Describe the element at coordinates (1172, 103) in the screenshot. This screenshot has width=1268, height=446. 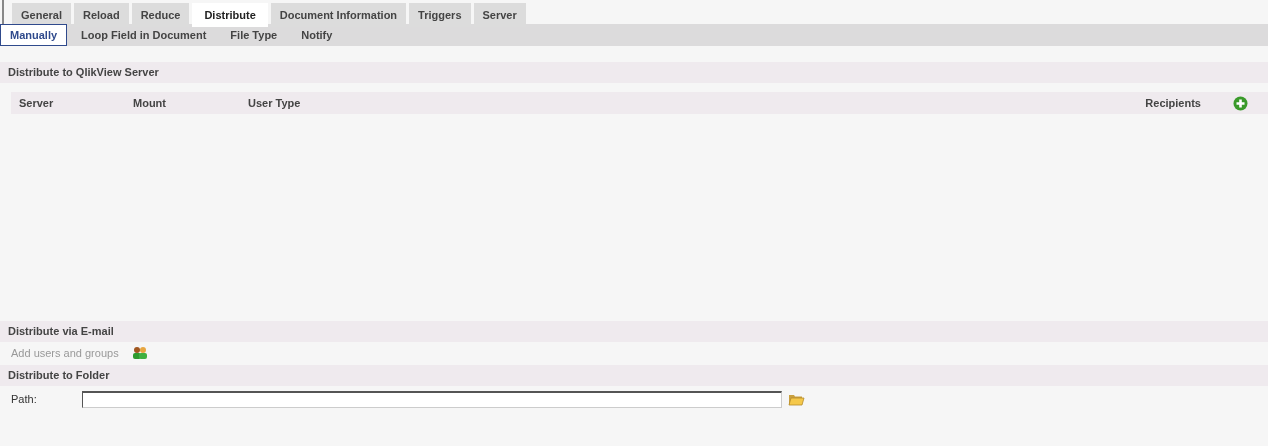
I see `column-header: Recipients` at that location.